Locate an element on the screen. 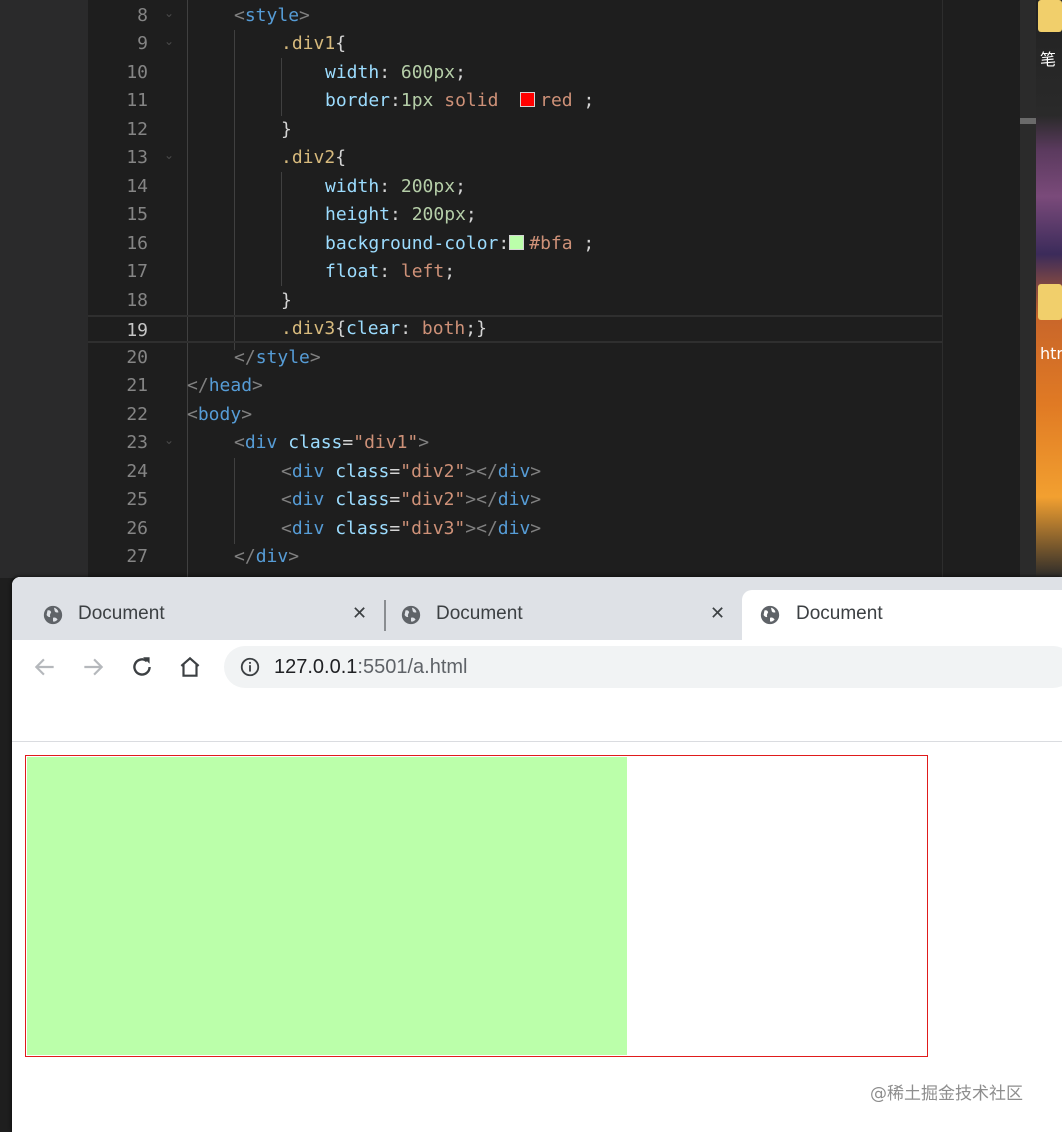  info-icon is located at coordinates (250, 667).